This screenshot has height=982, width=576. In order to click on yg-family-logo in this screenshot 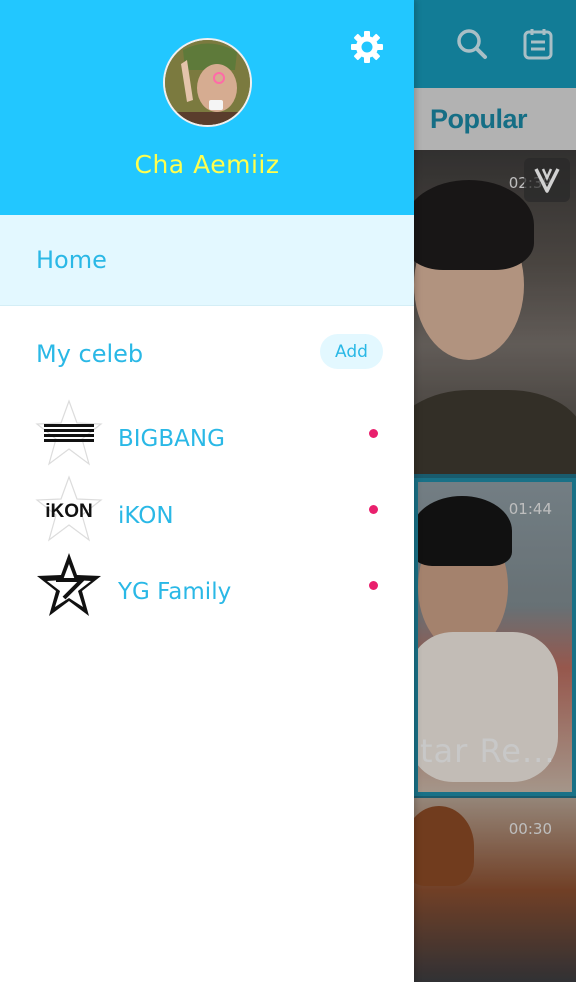, I will do `click(69, 585)`.